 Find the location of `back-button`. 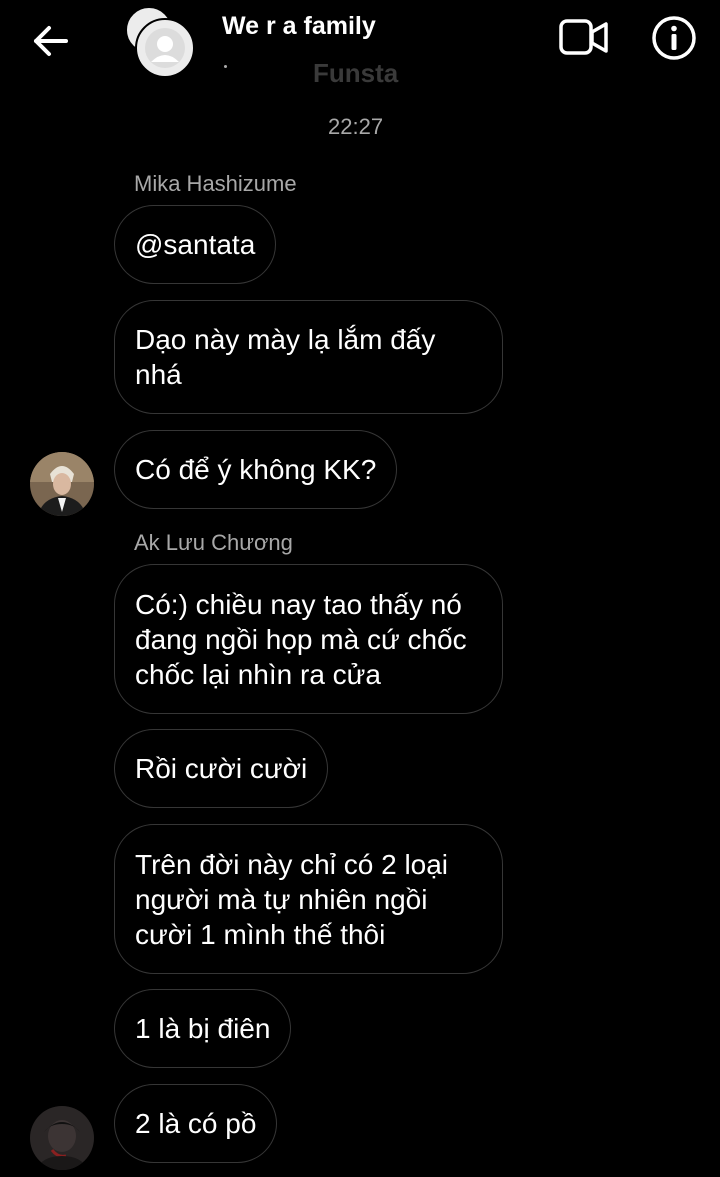

back-button is located at coordinates (50, 42).